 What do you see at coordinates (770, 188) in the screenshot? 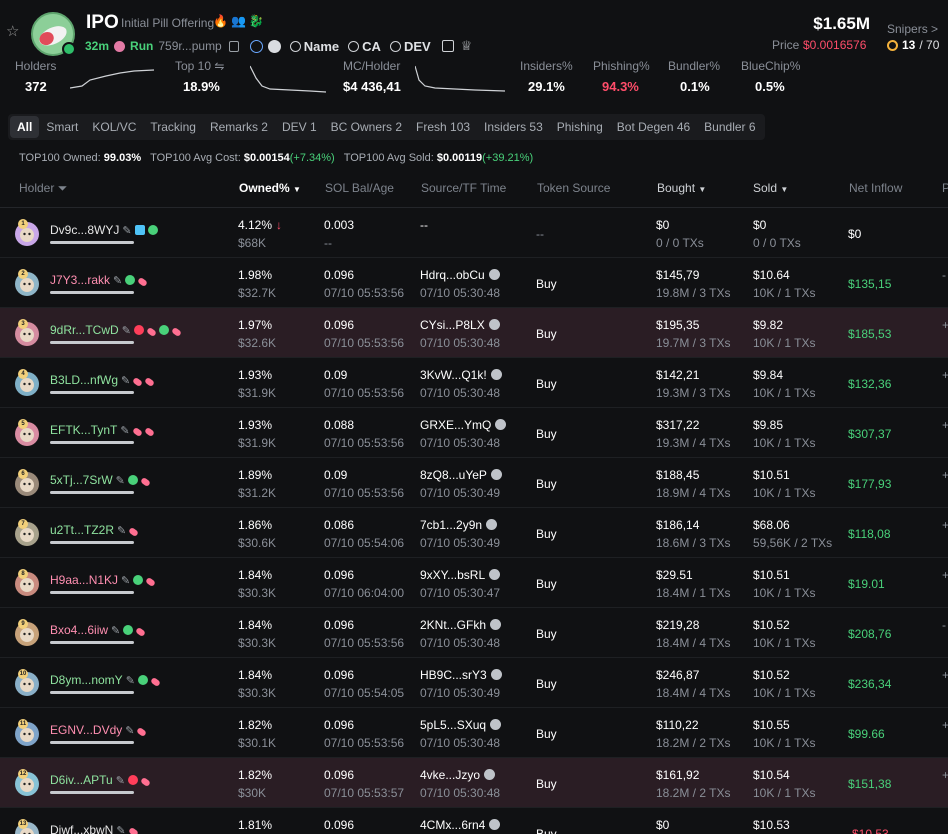
I see `column-sold: Sold ▼` at bounding box center [770, 188].